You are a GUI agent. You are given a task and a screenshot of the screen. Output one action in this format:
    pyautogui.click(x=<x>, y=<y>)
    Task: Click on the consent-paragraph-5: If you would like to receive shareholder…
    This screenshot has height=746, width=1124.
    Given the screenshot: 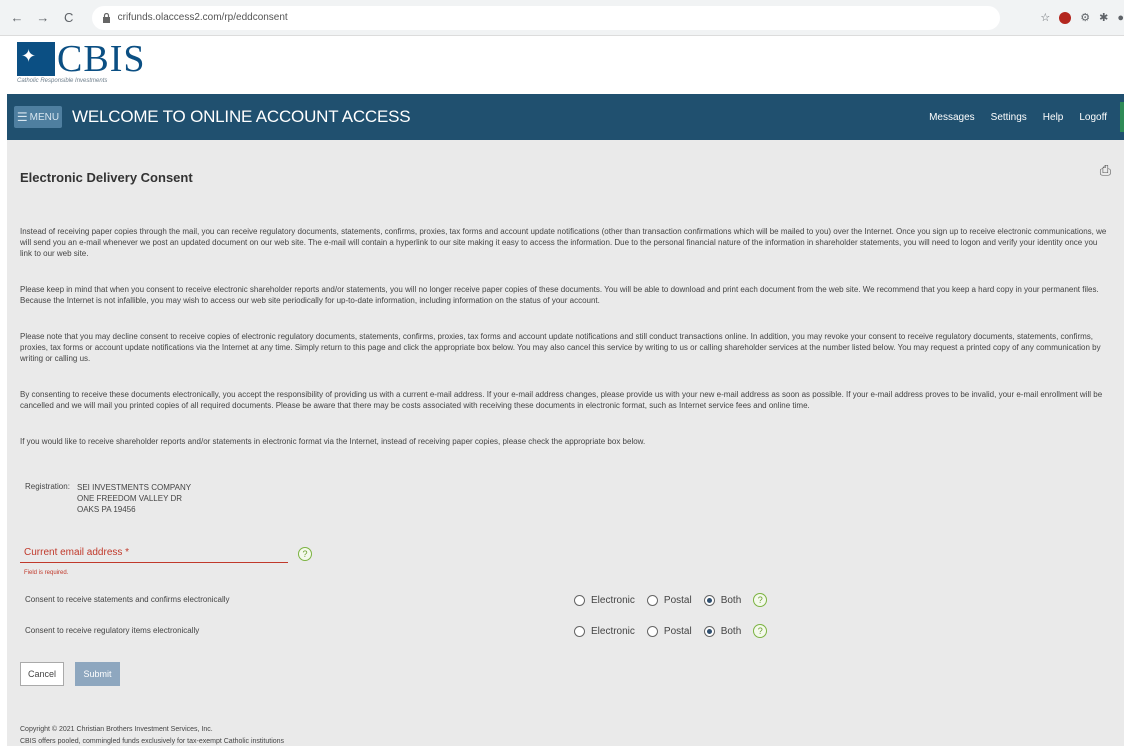 What is the action you would take?
    pyautogui.click(x=333, y=441)
    